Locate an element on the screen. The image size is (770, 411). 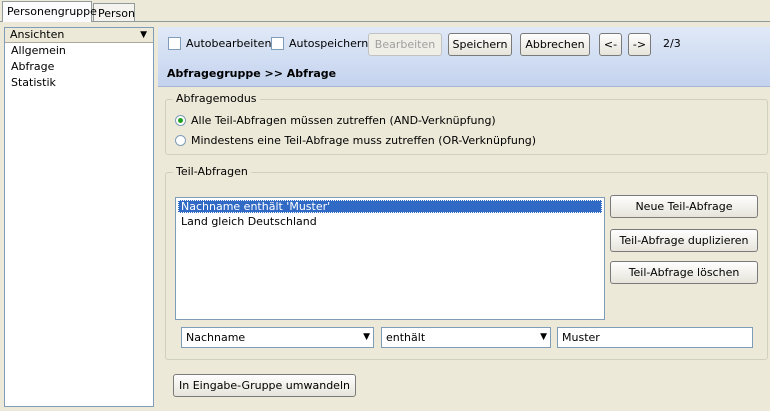
views-panel-title: Ansichten is located at coordinates (37, 34).